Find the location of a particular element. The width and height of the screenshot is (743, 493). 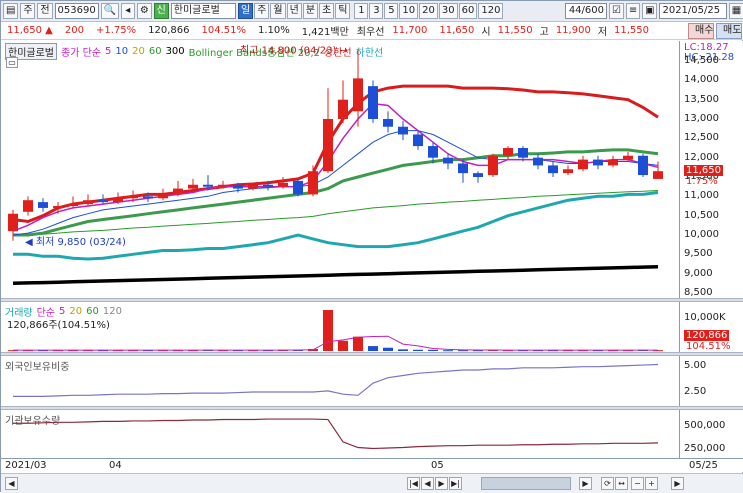

interval-button: 20 is located at coordinates (428, 11).